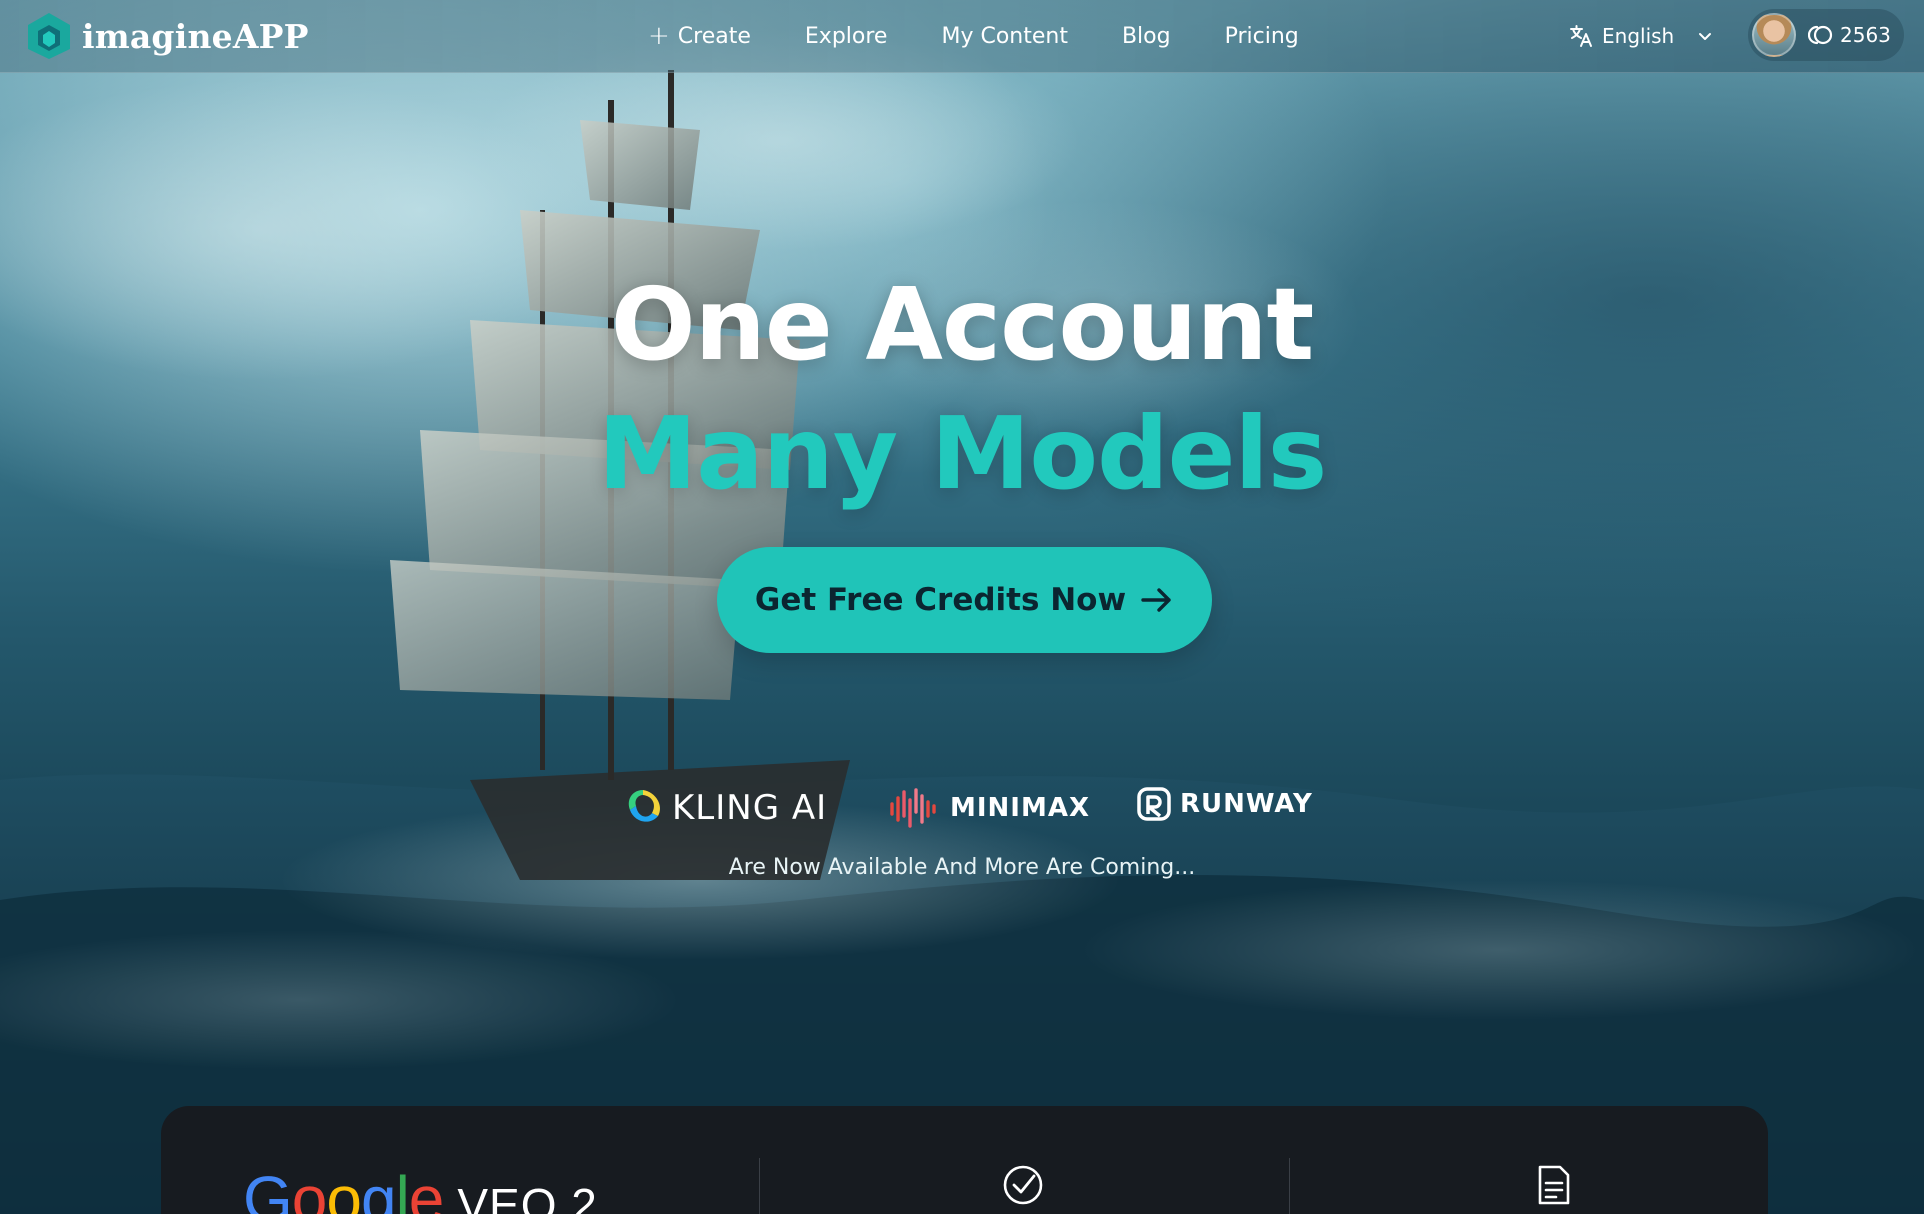  Describe the element at coordinates (527, 1196) in the screenshot. I see `veo2-label: VEO 2` at that location.